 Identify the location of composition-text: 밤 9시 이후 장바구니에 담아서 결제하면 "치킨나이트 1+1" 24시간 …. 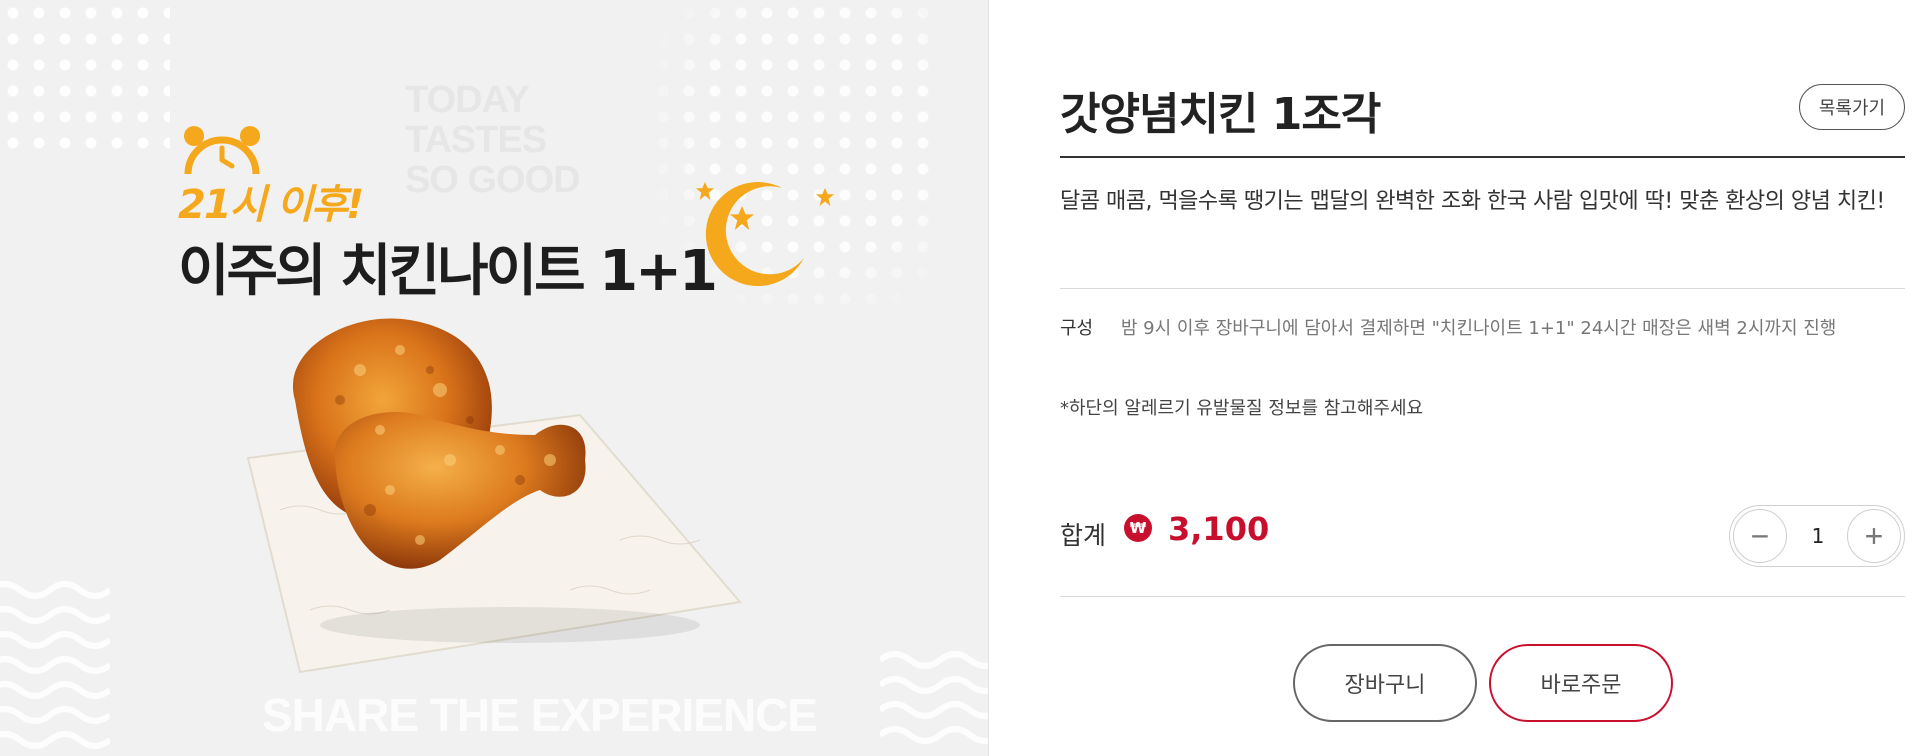
(1478, 328).